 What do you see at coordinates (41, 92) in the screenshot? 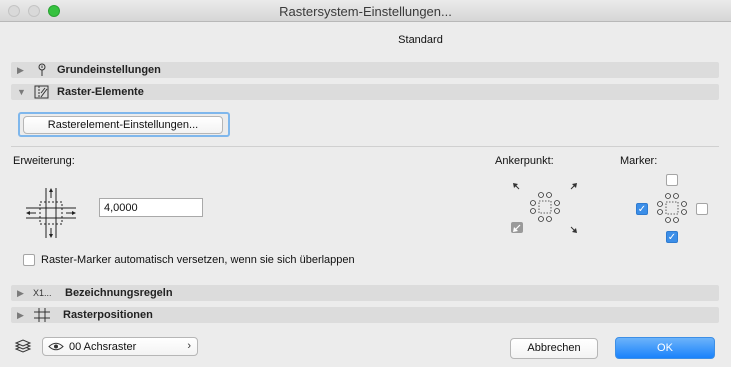
I see `grid-element-icon` at bounding box center [41, 92].